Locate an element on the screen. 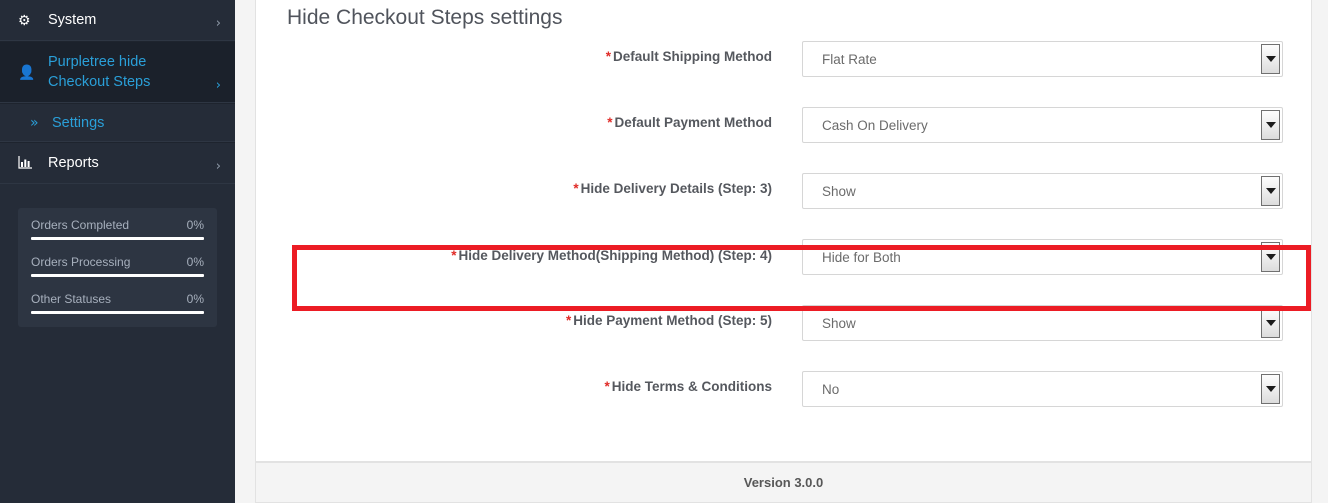 Image resolution: width=1328 pixels, height=503 pixels. user-icon: 👤 is located at coordinates (27, 72).